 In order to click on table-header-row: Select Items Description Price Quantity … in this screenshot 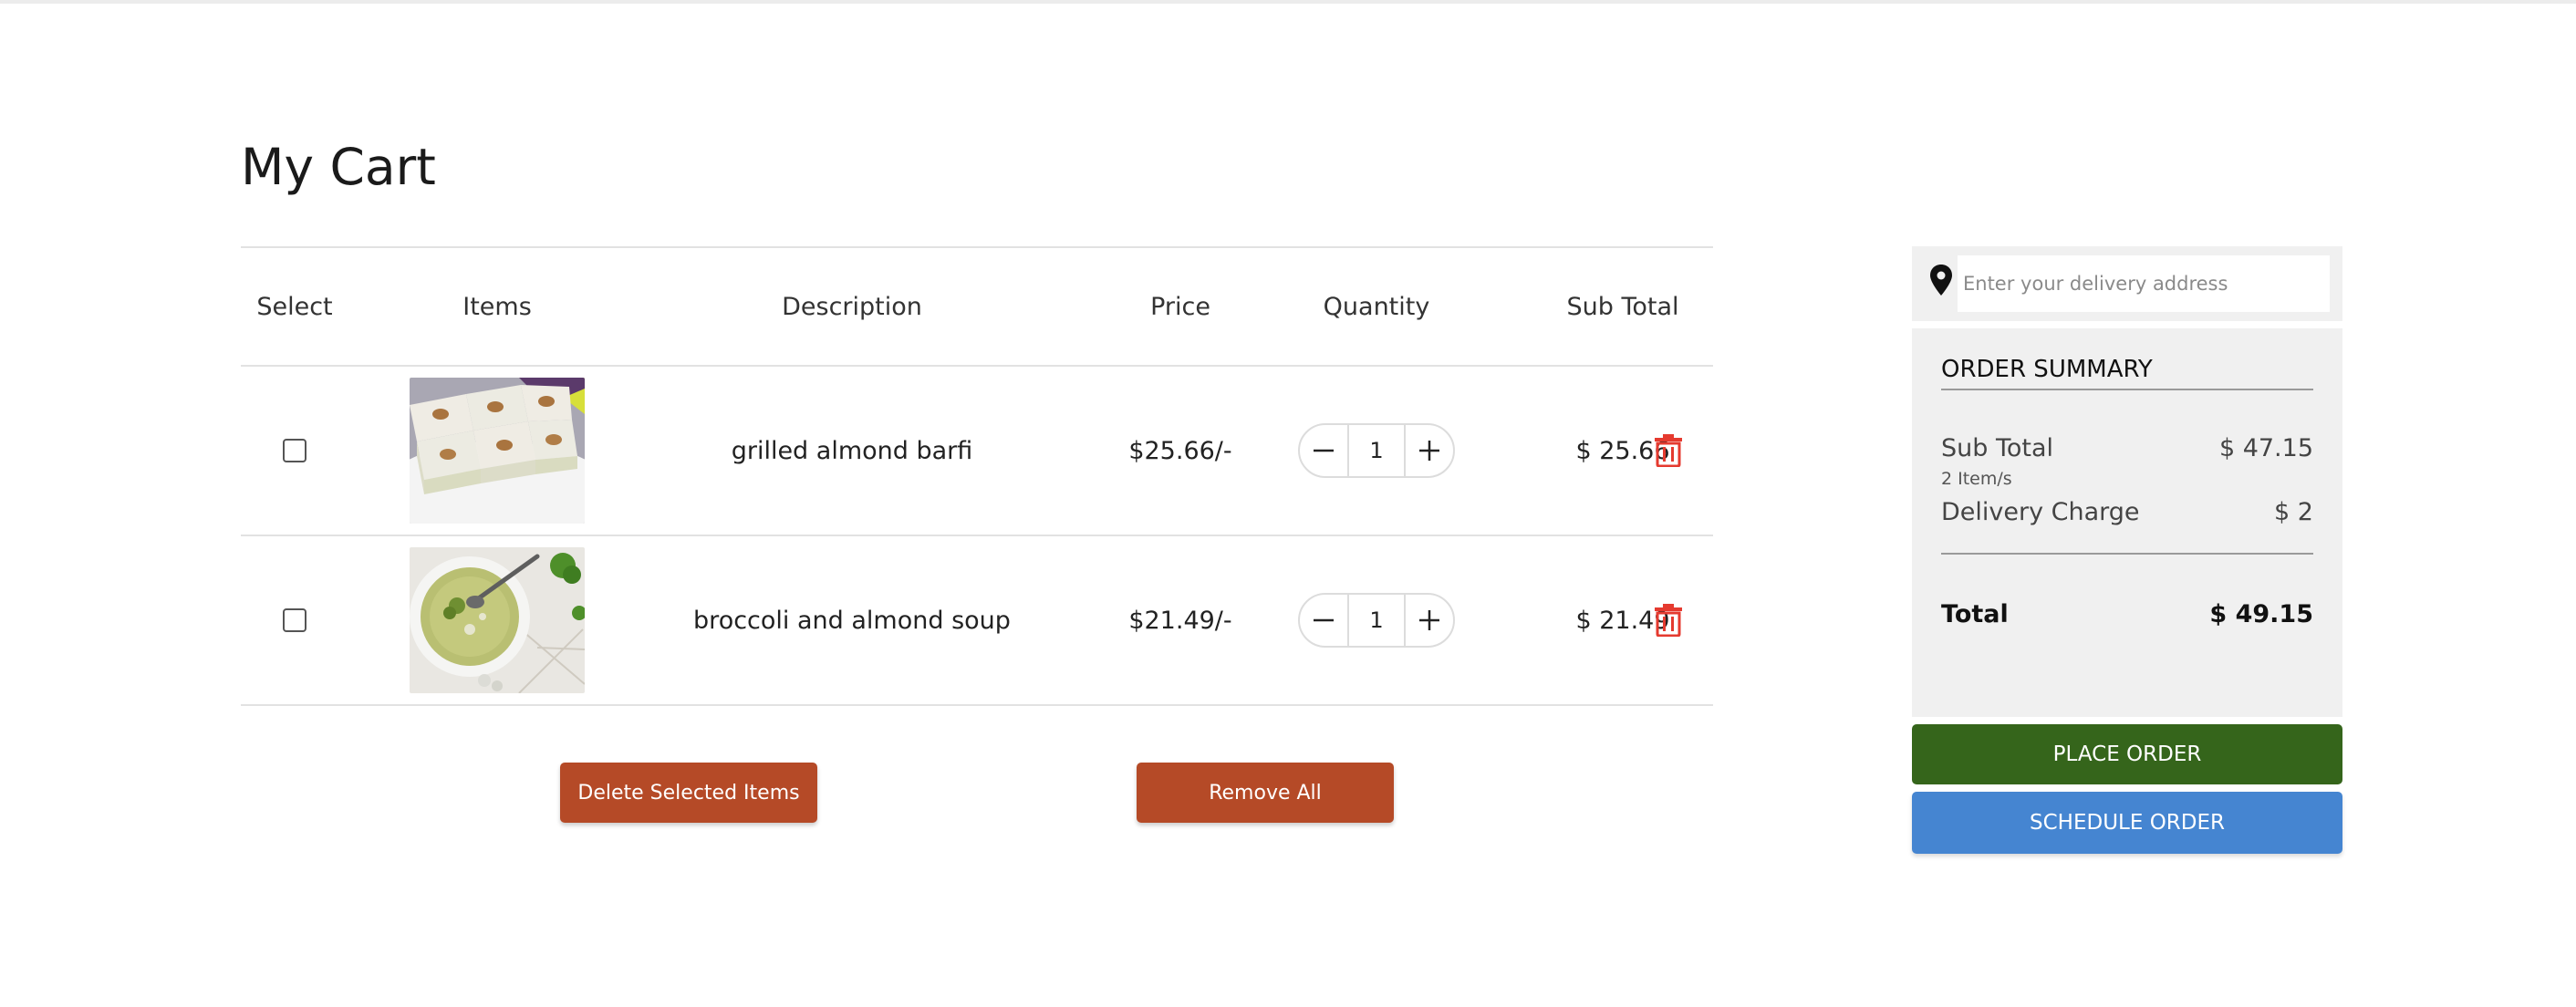, I will do `click(977, 306)`.